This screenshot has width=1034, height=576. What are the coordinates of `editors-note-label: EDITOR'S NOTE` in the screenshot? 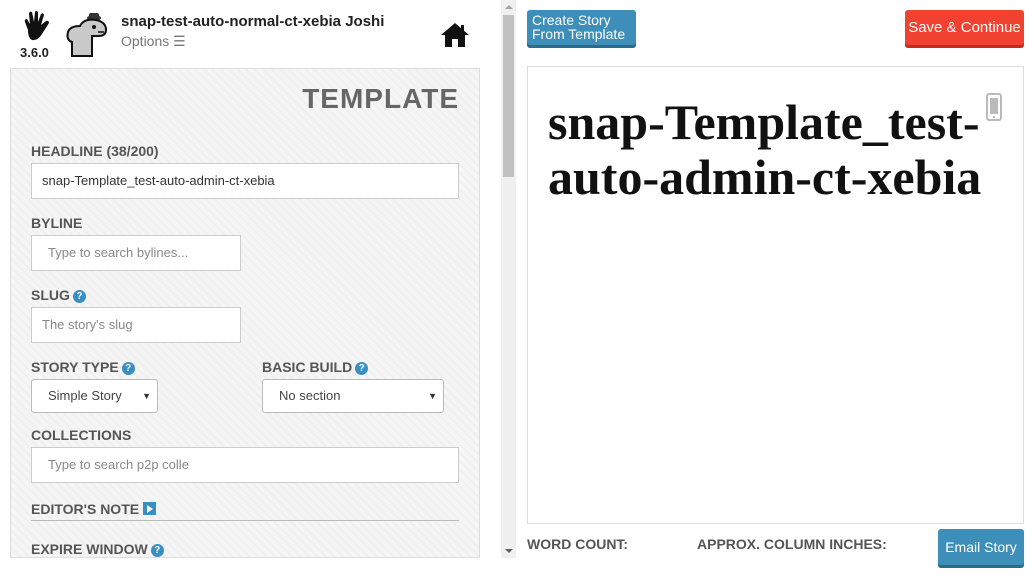 It's located at (85, 509).